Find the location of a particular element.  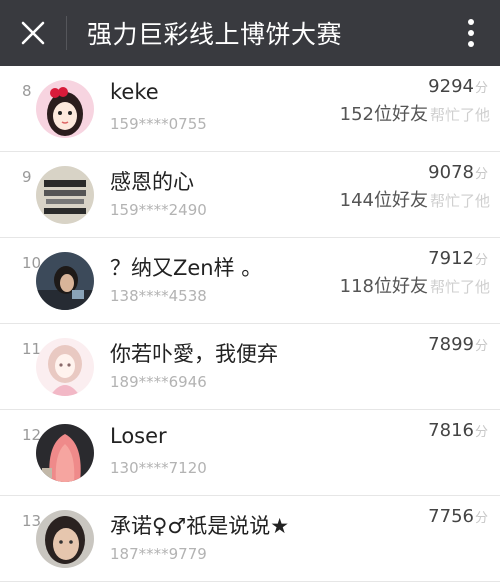

close-icon is located at coordinates (33, 33).